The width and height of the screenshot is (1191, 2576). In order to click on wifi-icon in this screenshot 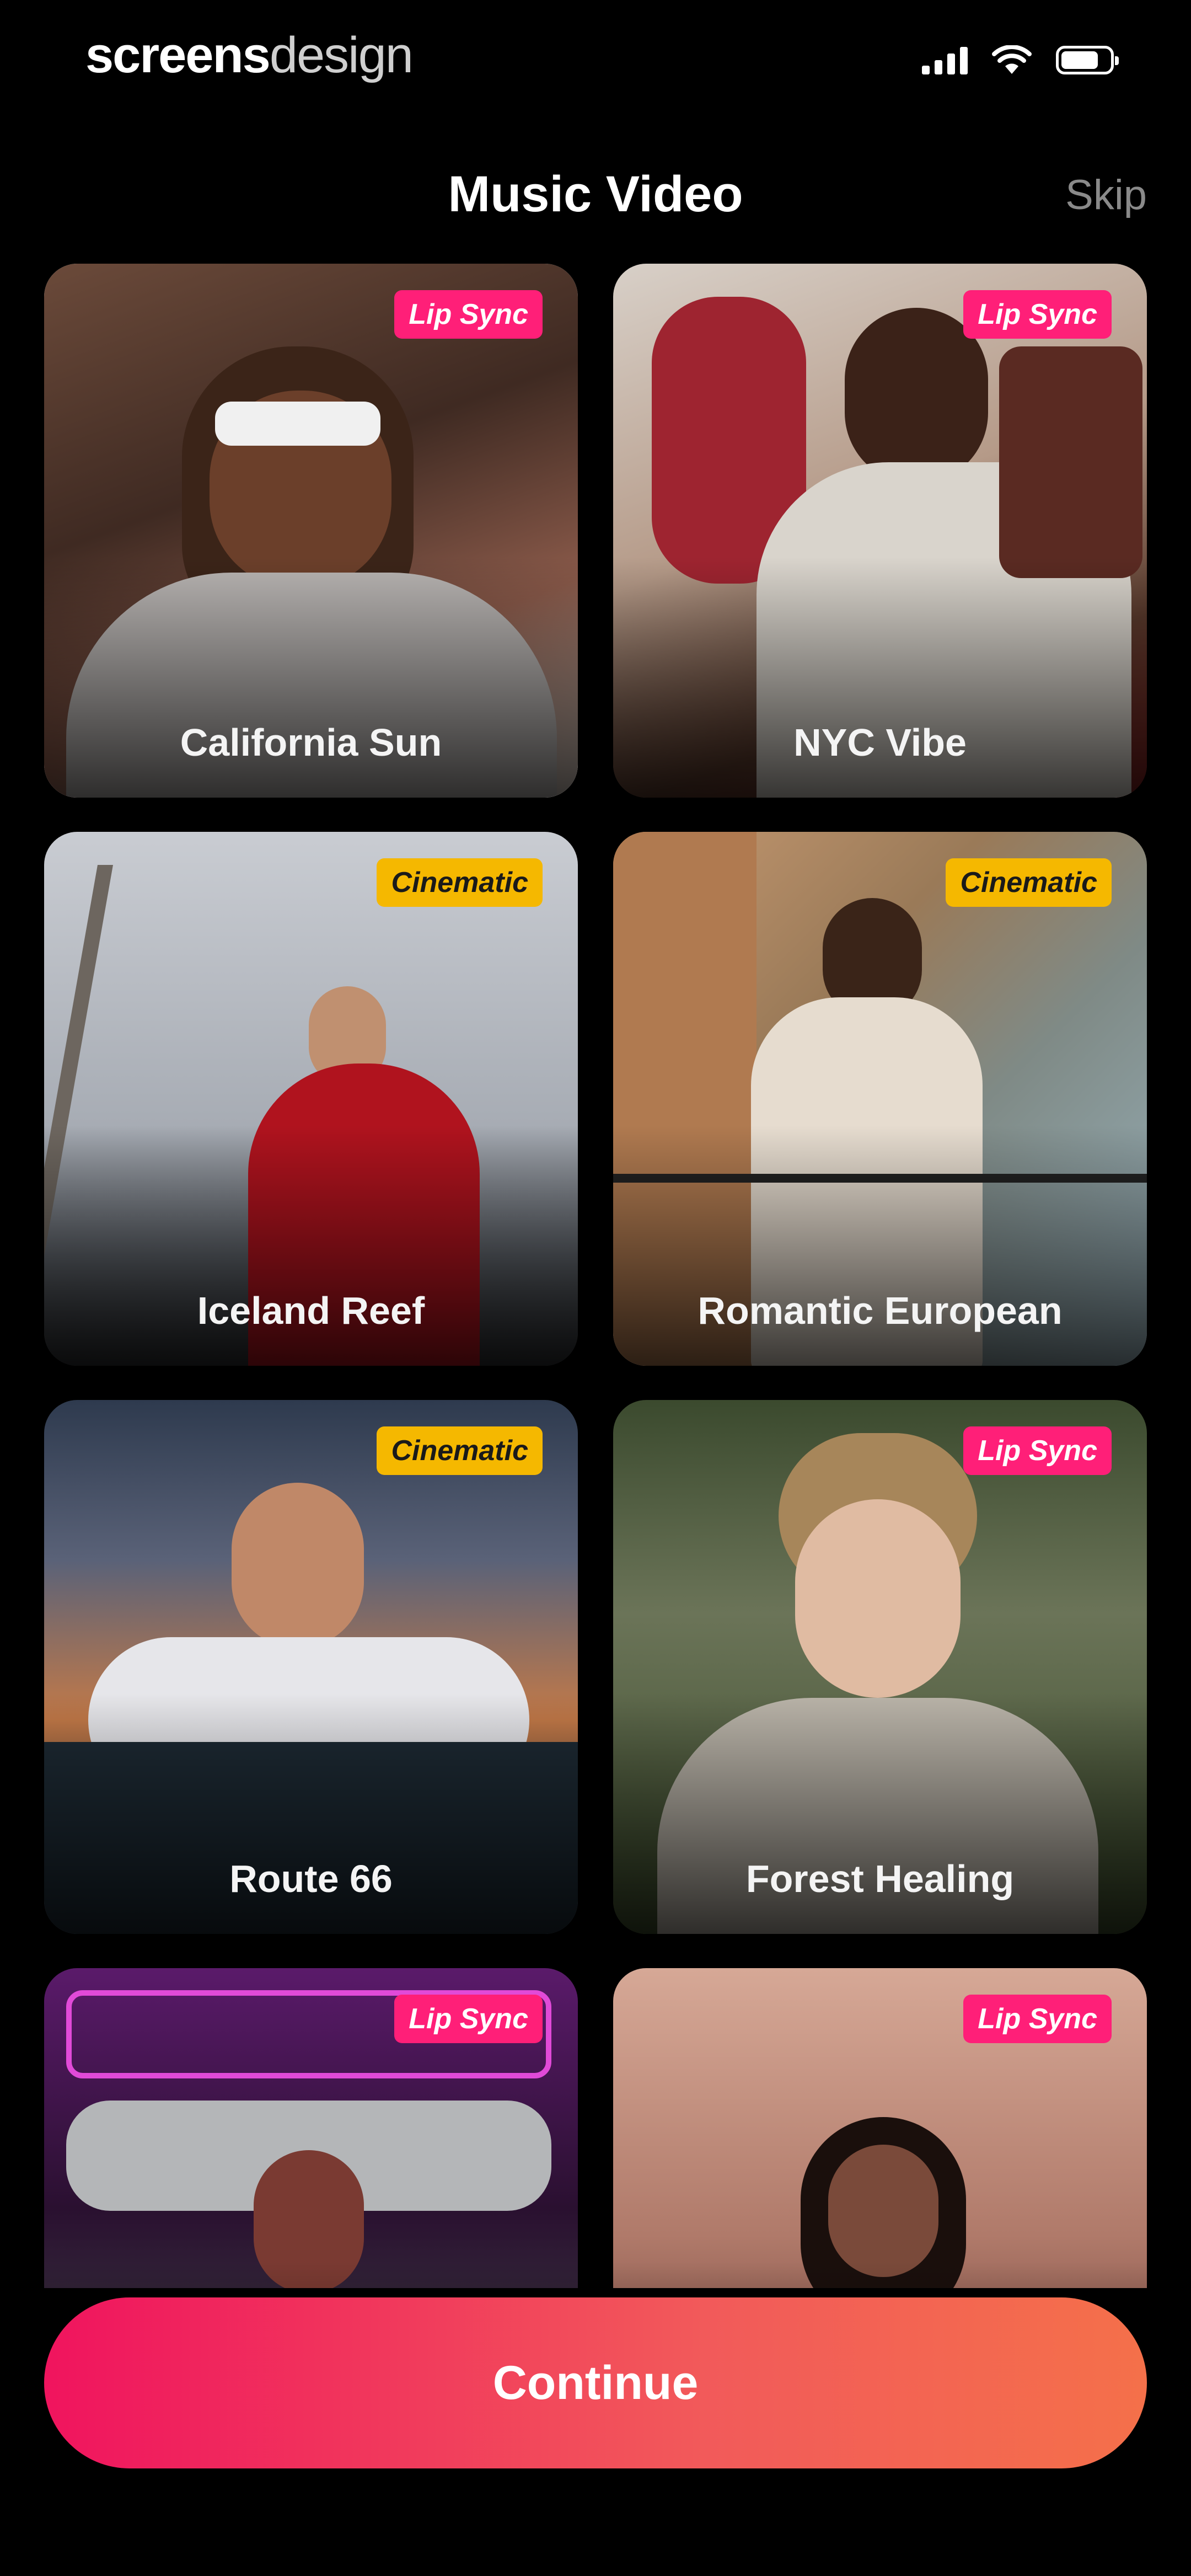, I will do `click(1012, 59)`.